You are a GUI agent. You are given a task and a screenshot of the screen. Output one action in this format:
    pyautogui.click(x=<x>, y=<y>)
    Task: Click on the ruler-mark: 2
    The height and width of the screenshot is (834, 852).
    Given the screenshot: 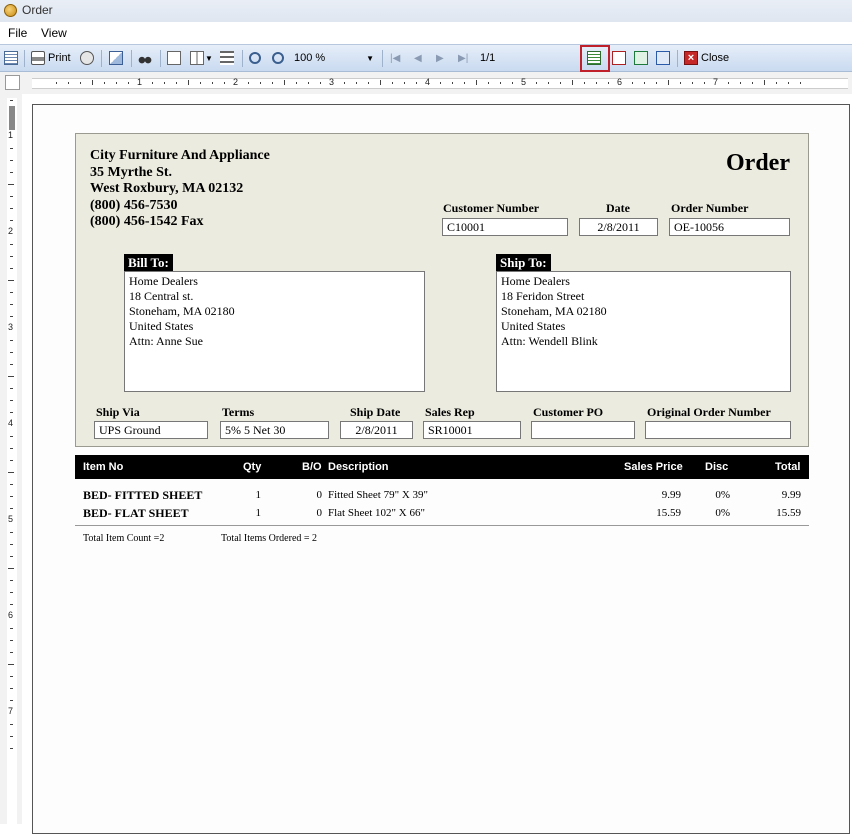 What is the action you would take?
    pyautogui.click(x=11, y=231)
    